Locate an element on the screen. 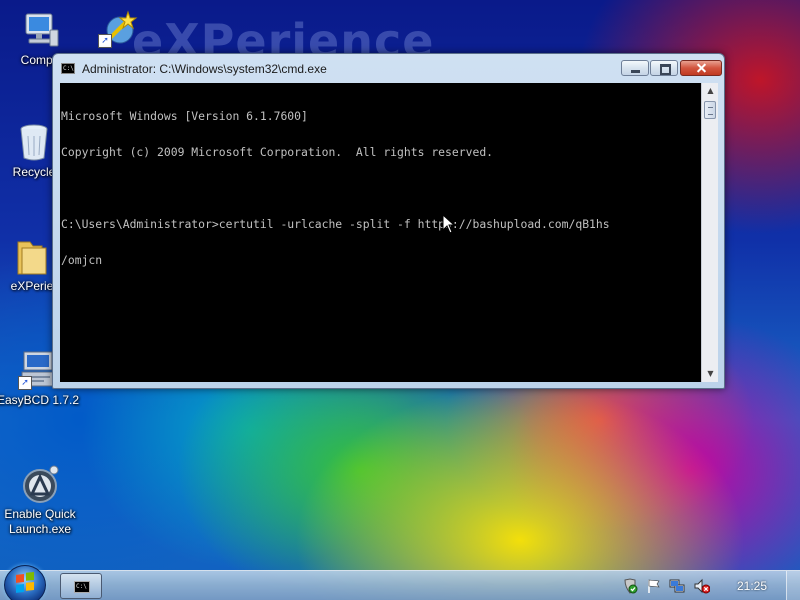 The height and width of the screenshot is (600, 800). action-center-flag-icon is located at coordinates (654, 586).